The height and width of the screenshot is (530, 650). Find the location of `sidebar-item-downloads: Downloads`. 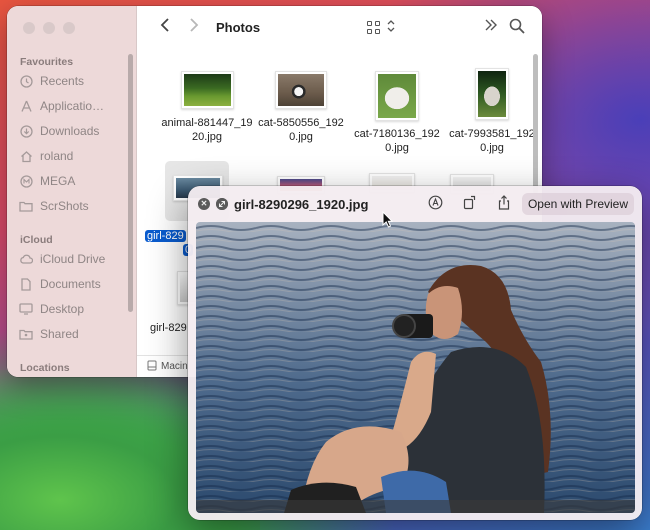

sidebar-item-downloads: Downloads is located at coordinates (59, 131).